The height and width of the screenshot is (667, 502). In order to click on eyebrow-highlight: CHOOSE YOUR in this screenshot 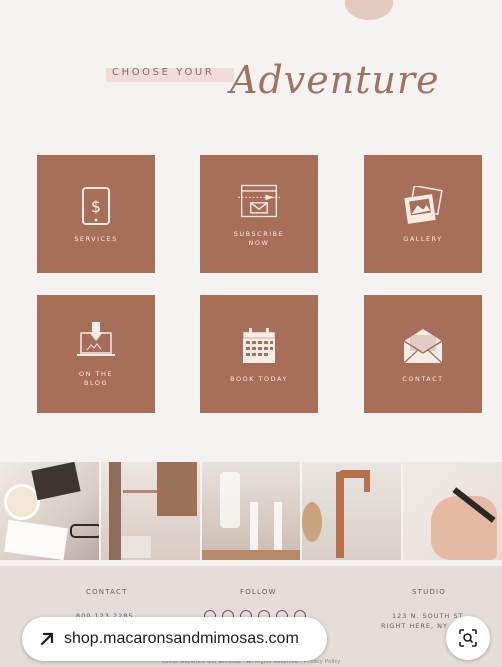, I will do `click(170, 74)`.